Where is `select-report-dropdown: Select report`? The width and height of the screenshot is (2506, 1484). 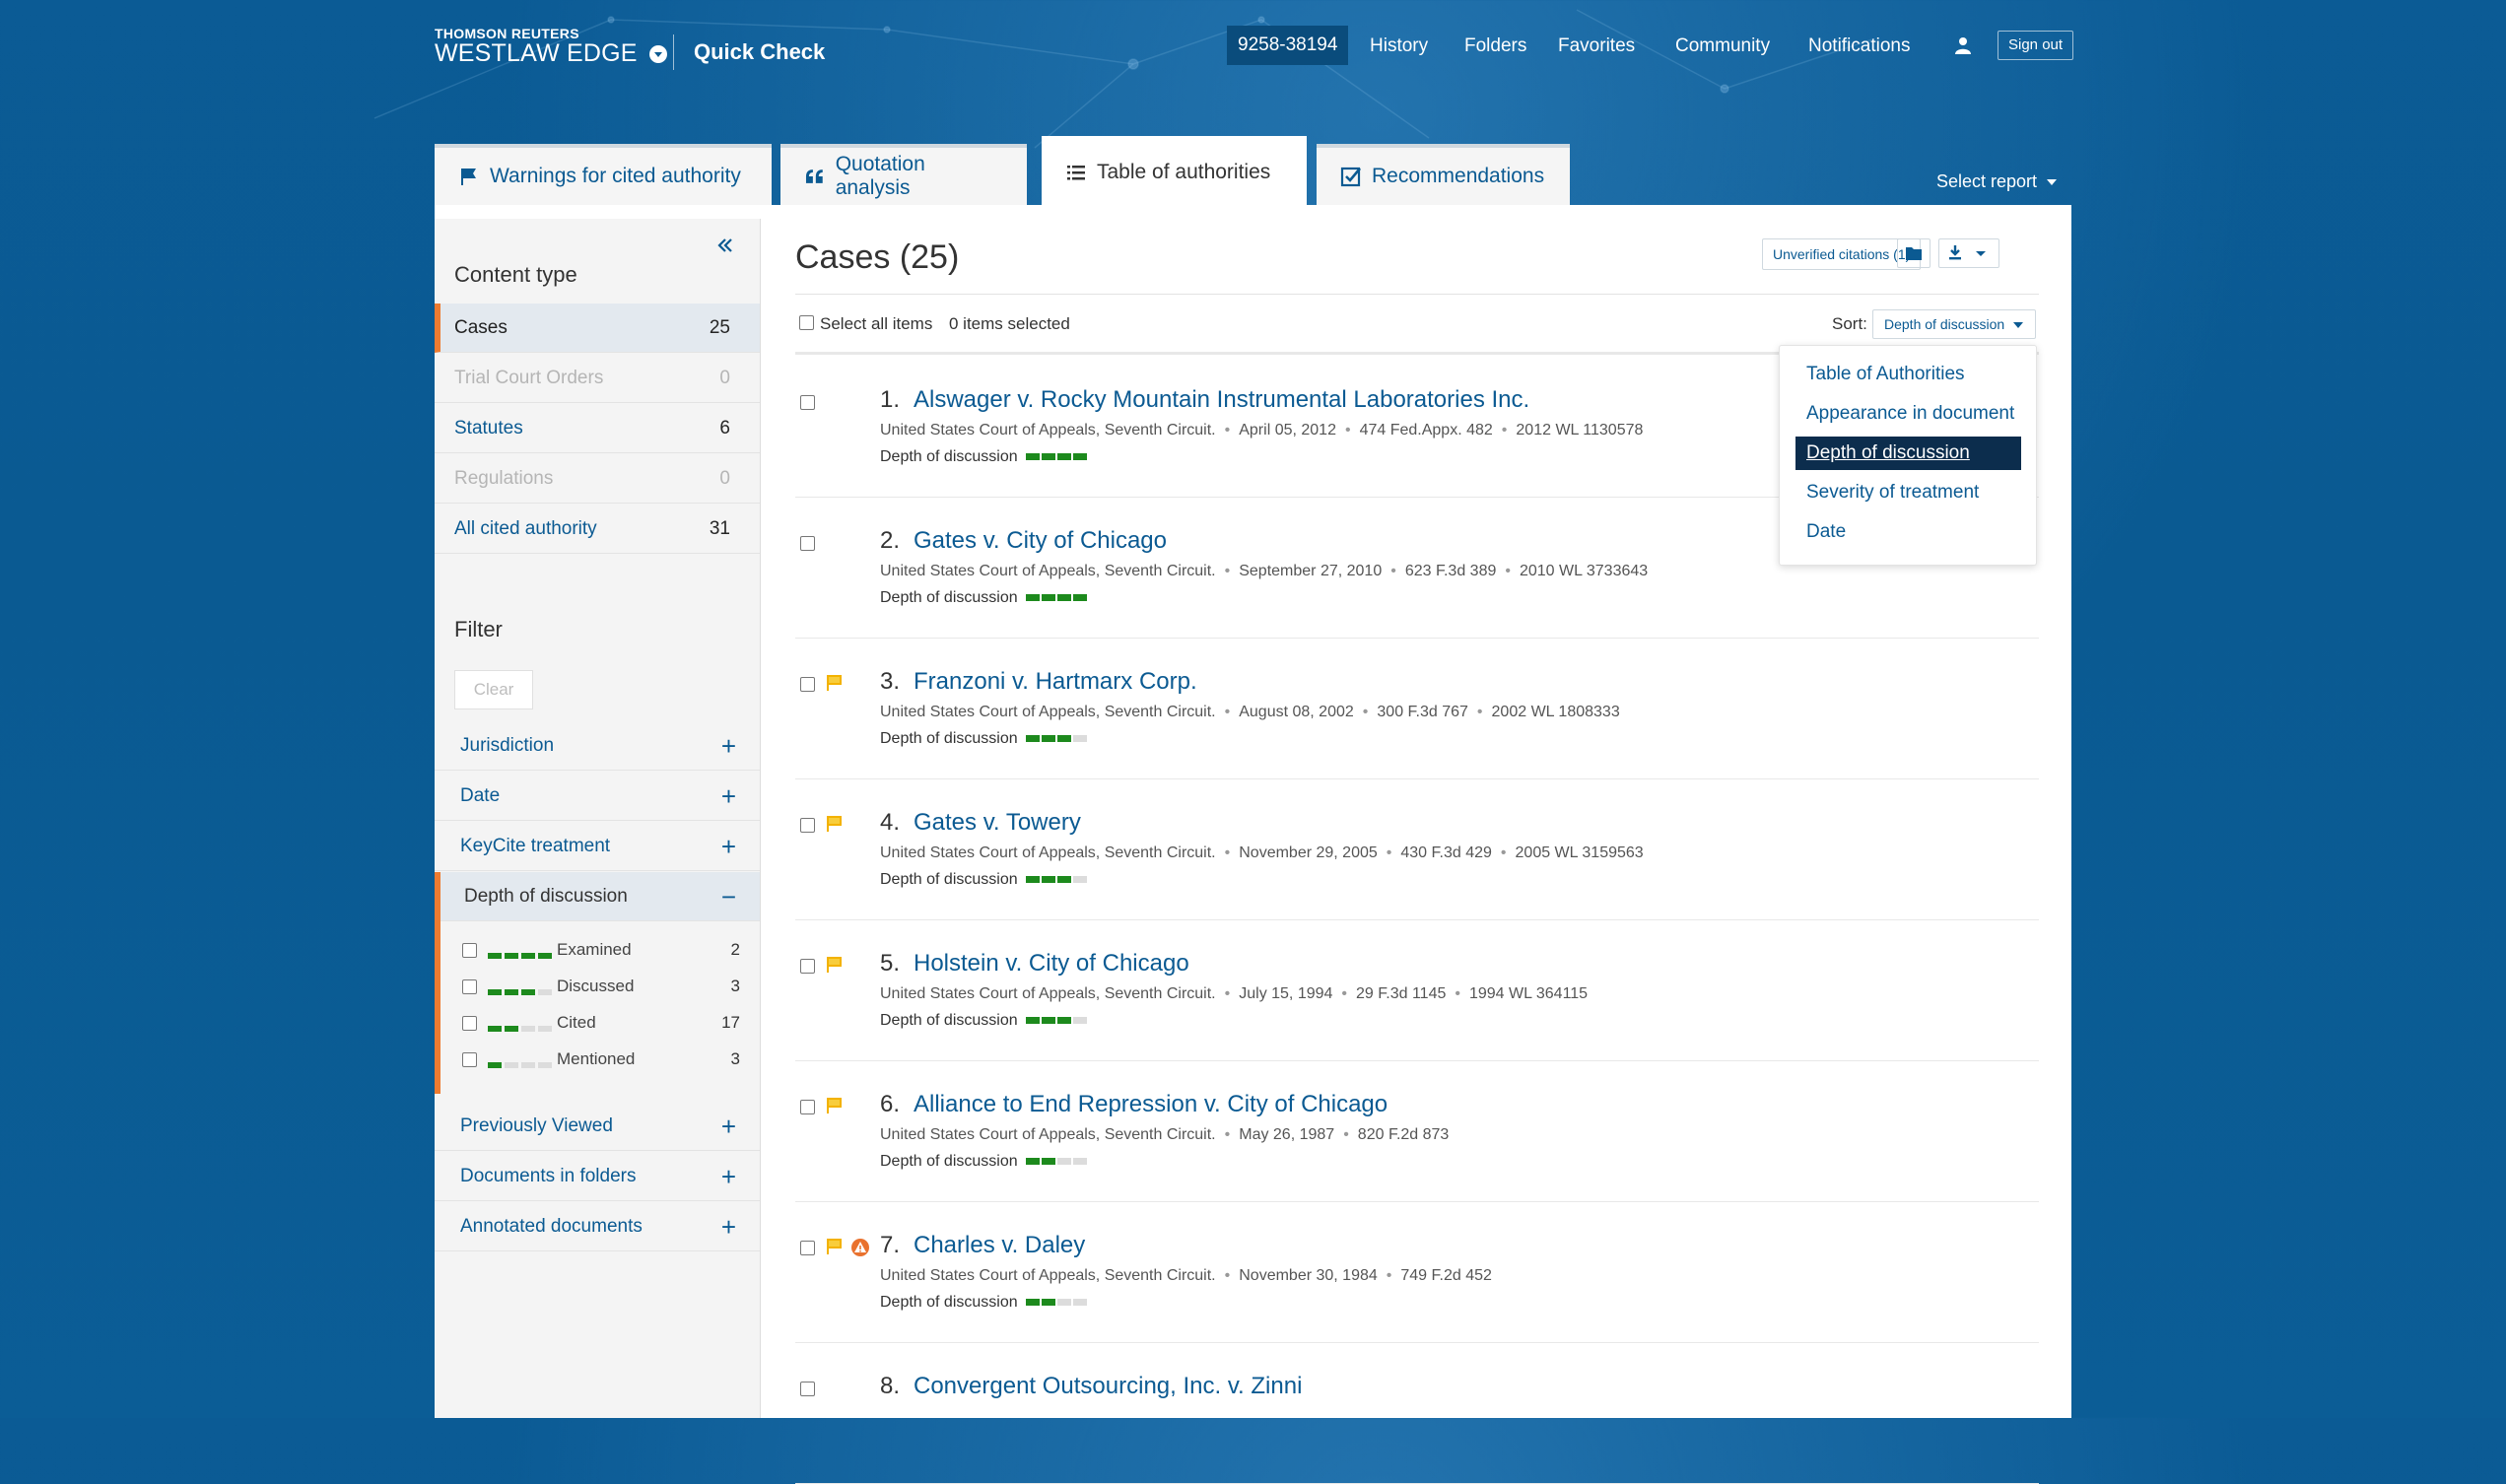 select-report-dropdown: Select report is located at coordinates (1996, 181).